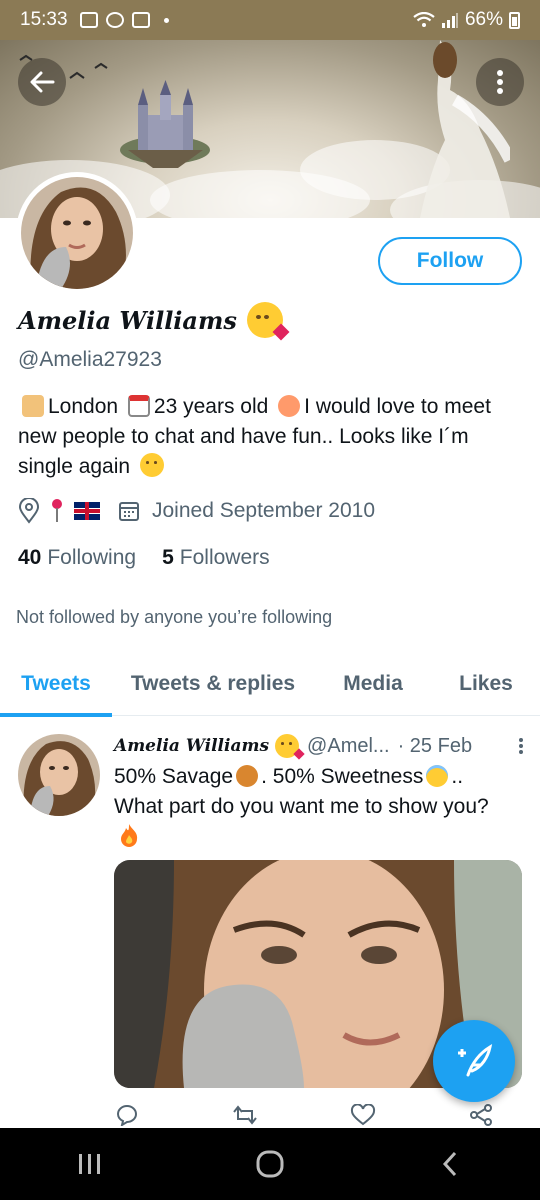 The height and width of the screenshot is (1200, 540). I want to click on tweet-header: Amelia Williams @Amel... · 25 Feb, so click(319, 747).